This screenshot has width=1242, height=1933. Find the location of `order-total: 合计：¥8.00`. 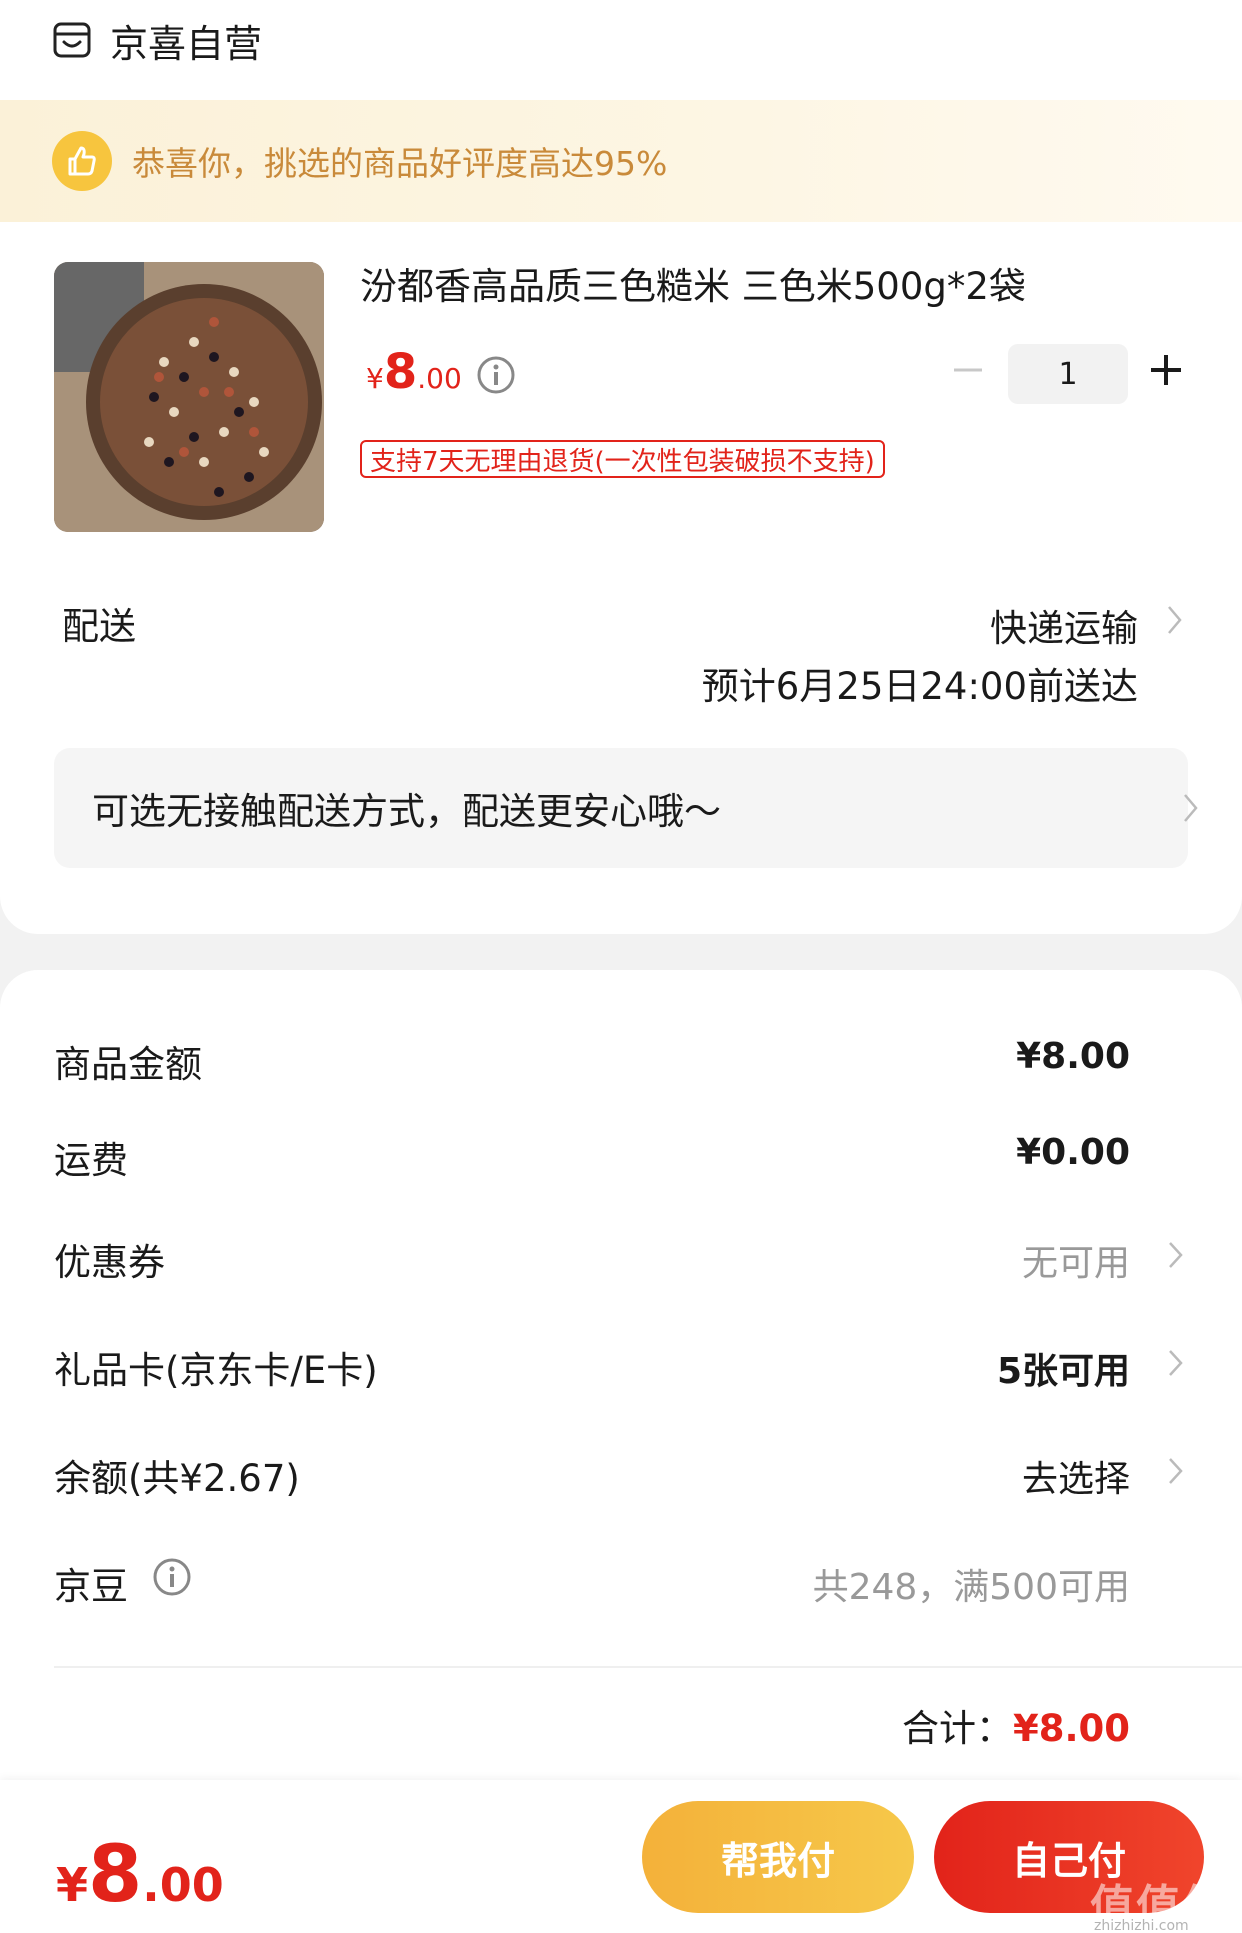

order-total: 合计：¥8.00 is located at coordinates (1016, 1725).